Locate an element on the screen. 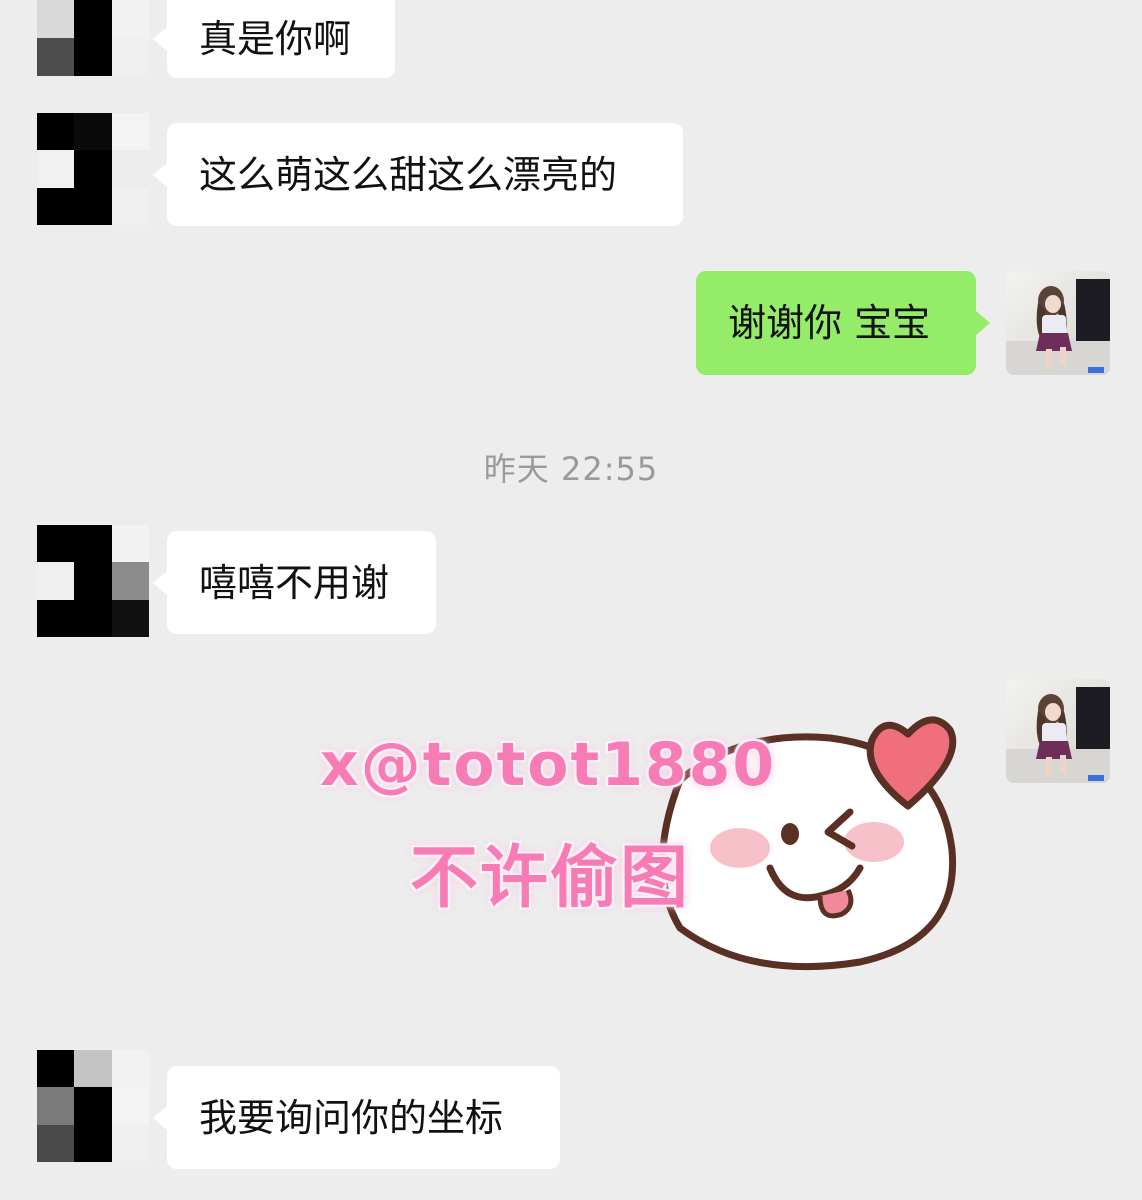 This screenshot has height=1200, width=1142. message-text: 嘻嘻不用谢 is located at coordinates (294, 582).